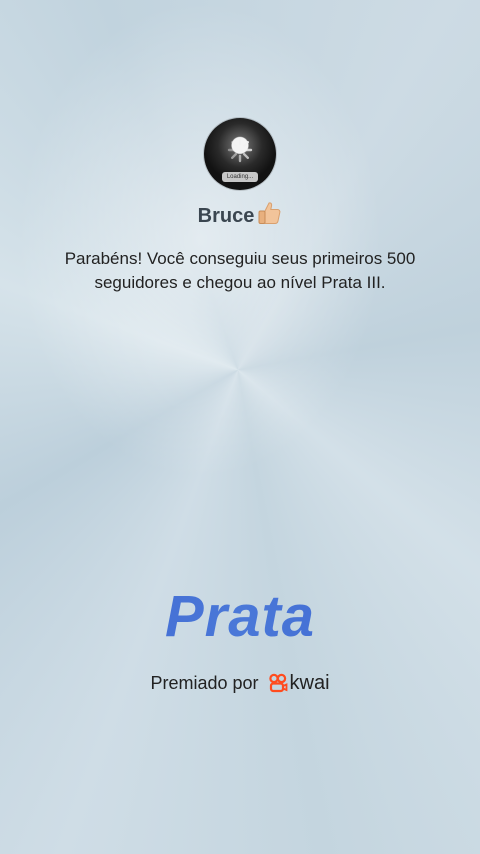  Describe the element at coordinates (204, 683) in the screenshot. I see `awarded-by-label: Premiado por` at that location.